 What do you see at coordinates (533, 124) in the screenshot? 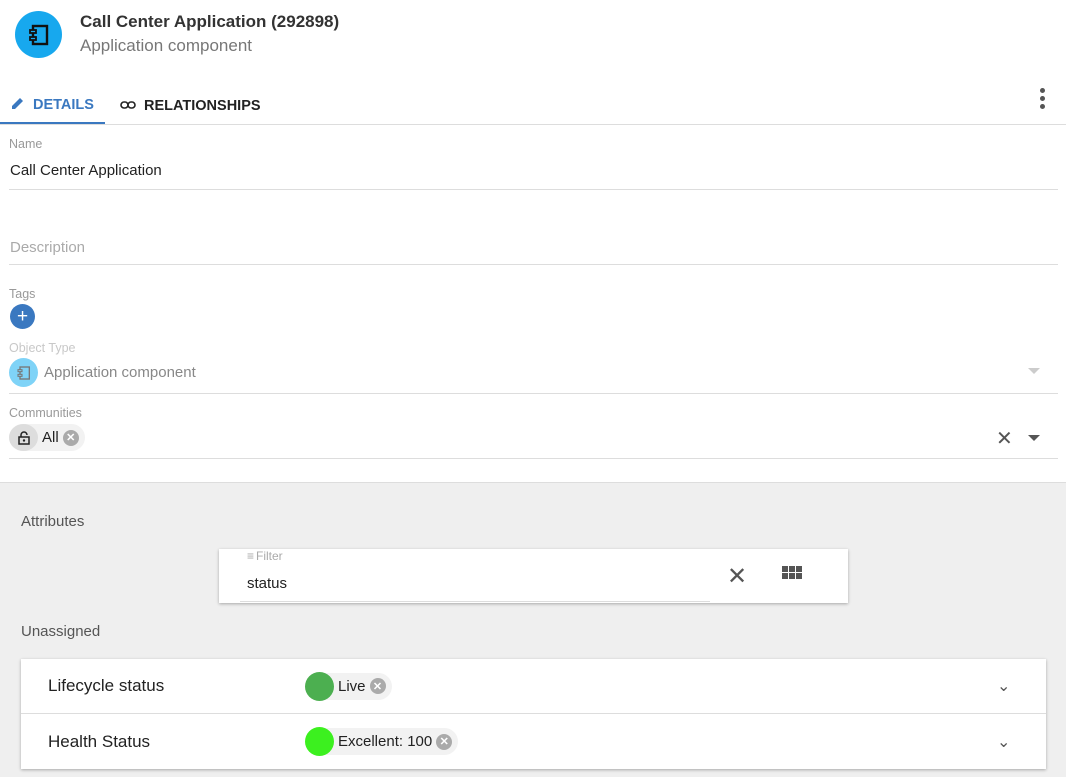
I see `tab-divider` at bounding box center [533, 124].